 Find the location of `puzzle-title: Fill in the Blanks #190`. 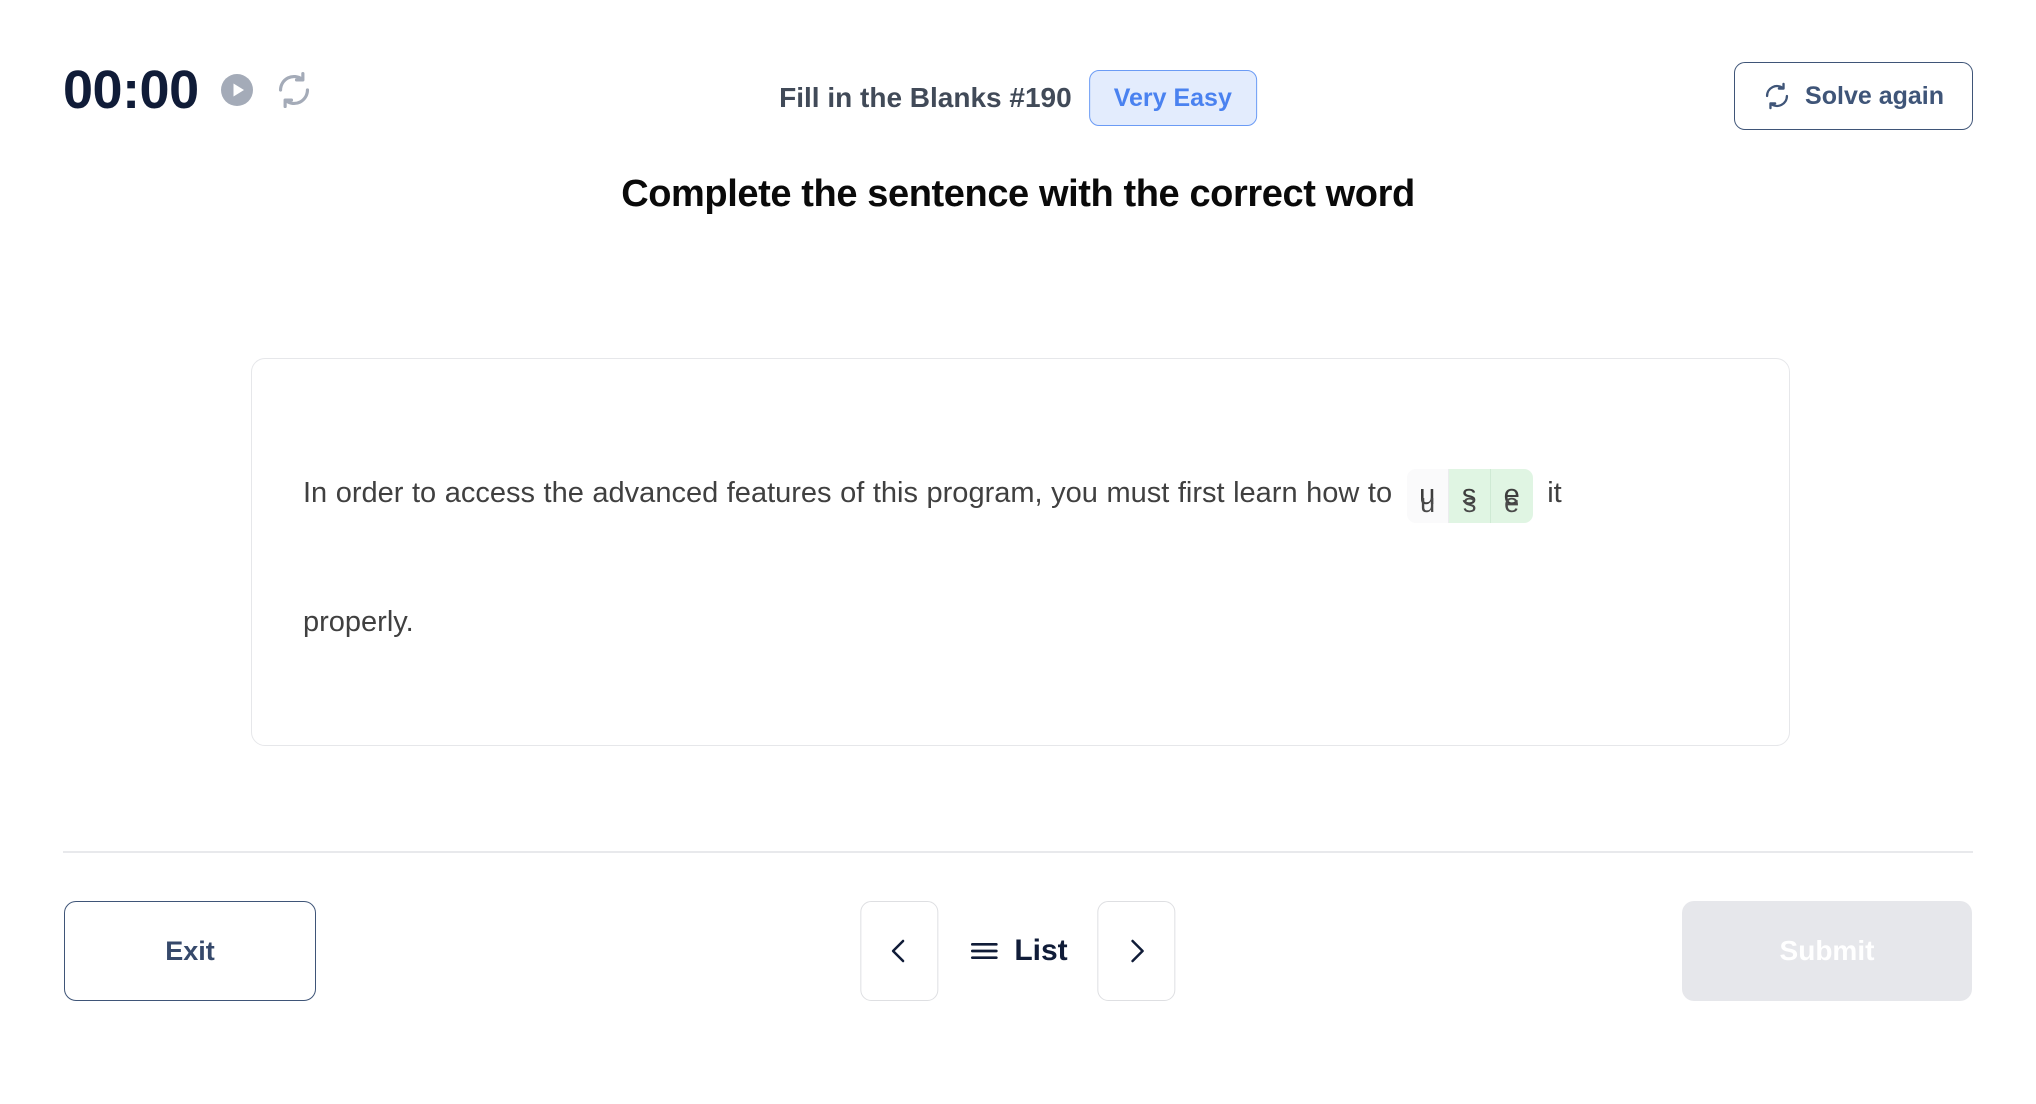

puzzle-title: Fill in the Blanks #190 is located at coordinates (925, 97).